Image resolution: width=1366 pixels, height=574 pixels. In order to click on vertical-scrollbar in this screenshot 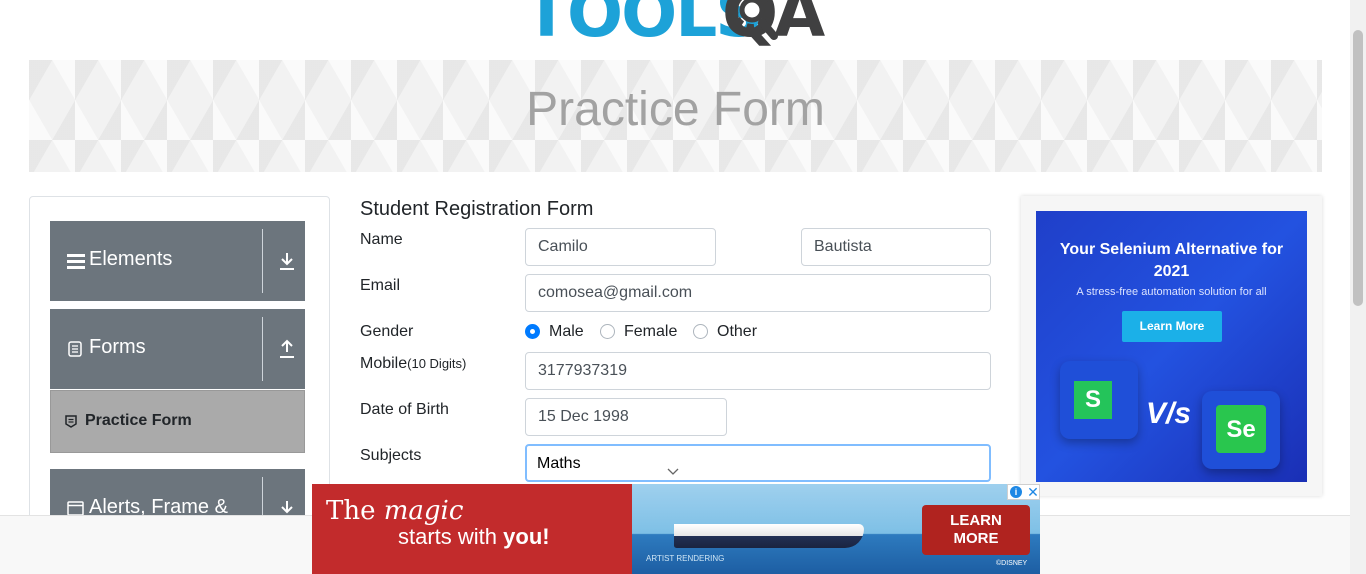, I will do `click(1358, 287)`.